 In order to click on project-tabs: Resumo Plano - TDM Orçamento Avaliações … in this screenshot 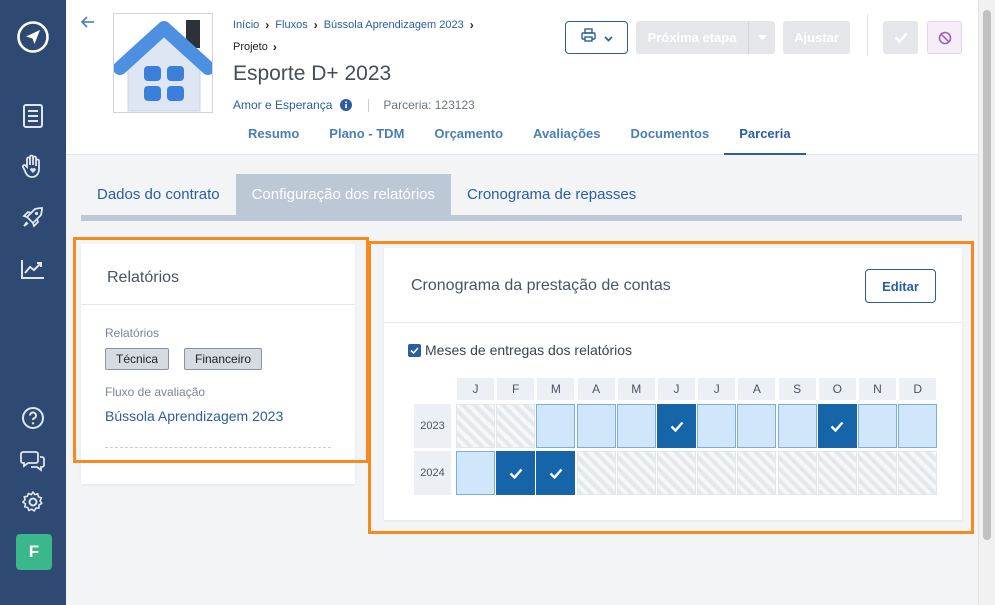, I will do `click(519, 138)`.